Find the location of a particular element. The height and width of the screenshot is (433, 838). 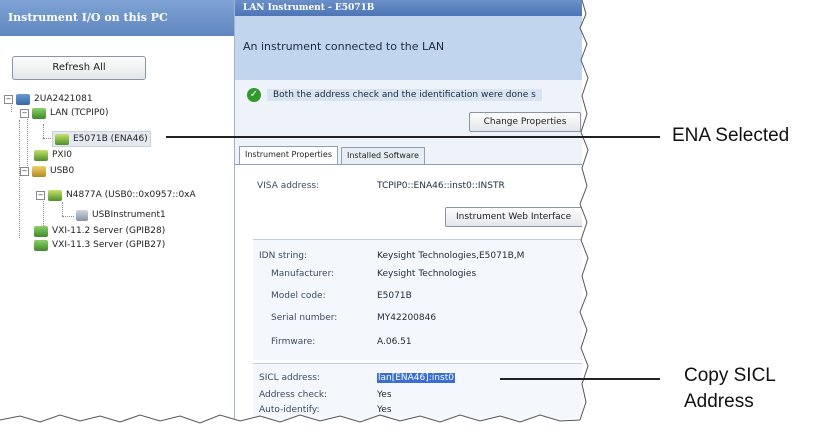

visa-address-value: TCPIP0::ENA46::inst0::INSTR is located at coordinates (441, 186).